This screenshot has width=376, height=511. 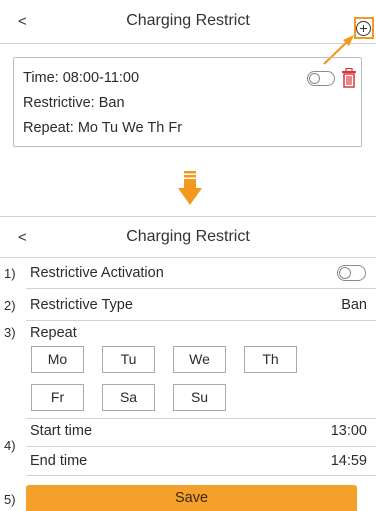 I want to click on bottom-header: < Charging Restrict, so click(x=188, y=237).